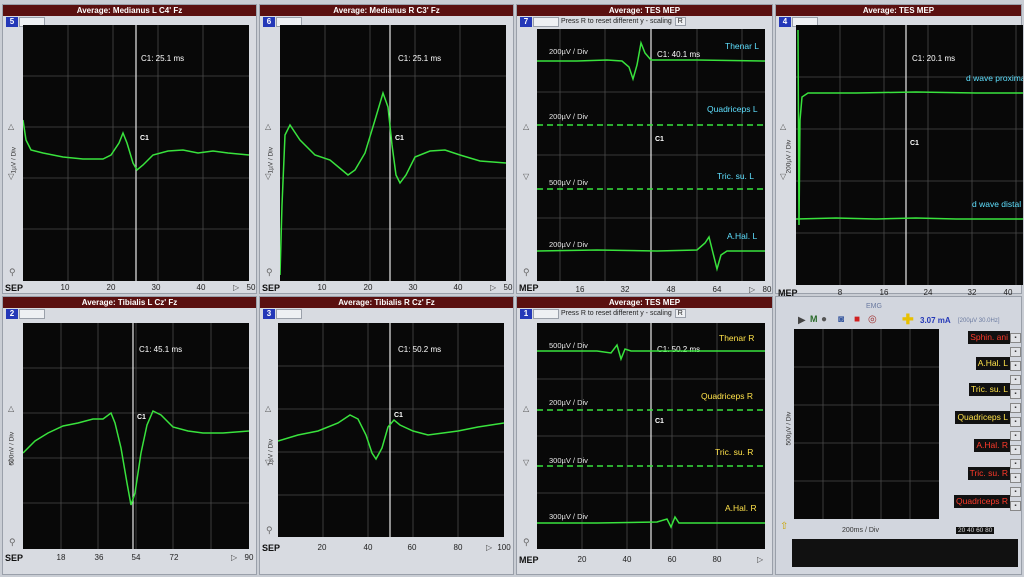 The width and height of the screenshot is (1024, 577). Describe the element at coordinates (391, 430) in the screenshot. I see `waveform-plot: C1: 50.2 ms C1` at that location.